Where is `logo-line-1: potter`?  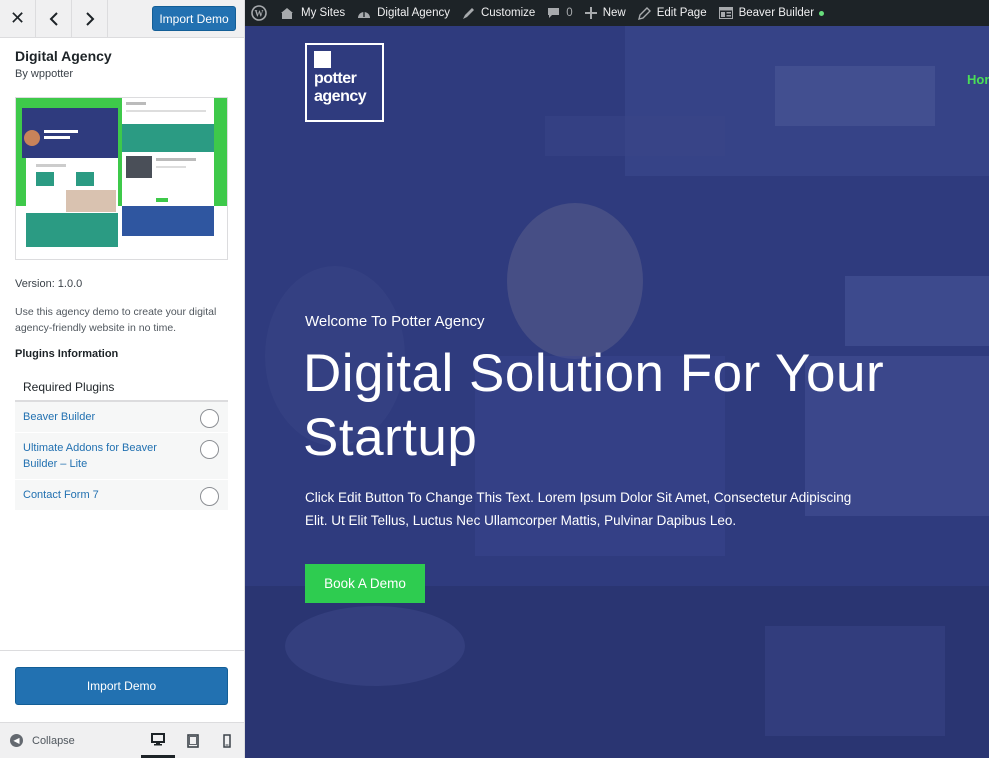
logo-line-1: potter is located at coordinates (335, 78).